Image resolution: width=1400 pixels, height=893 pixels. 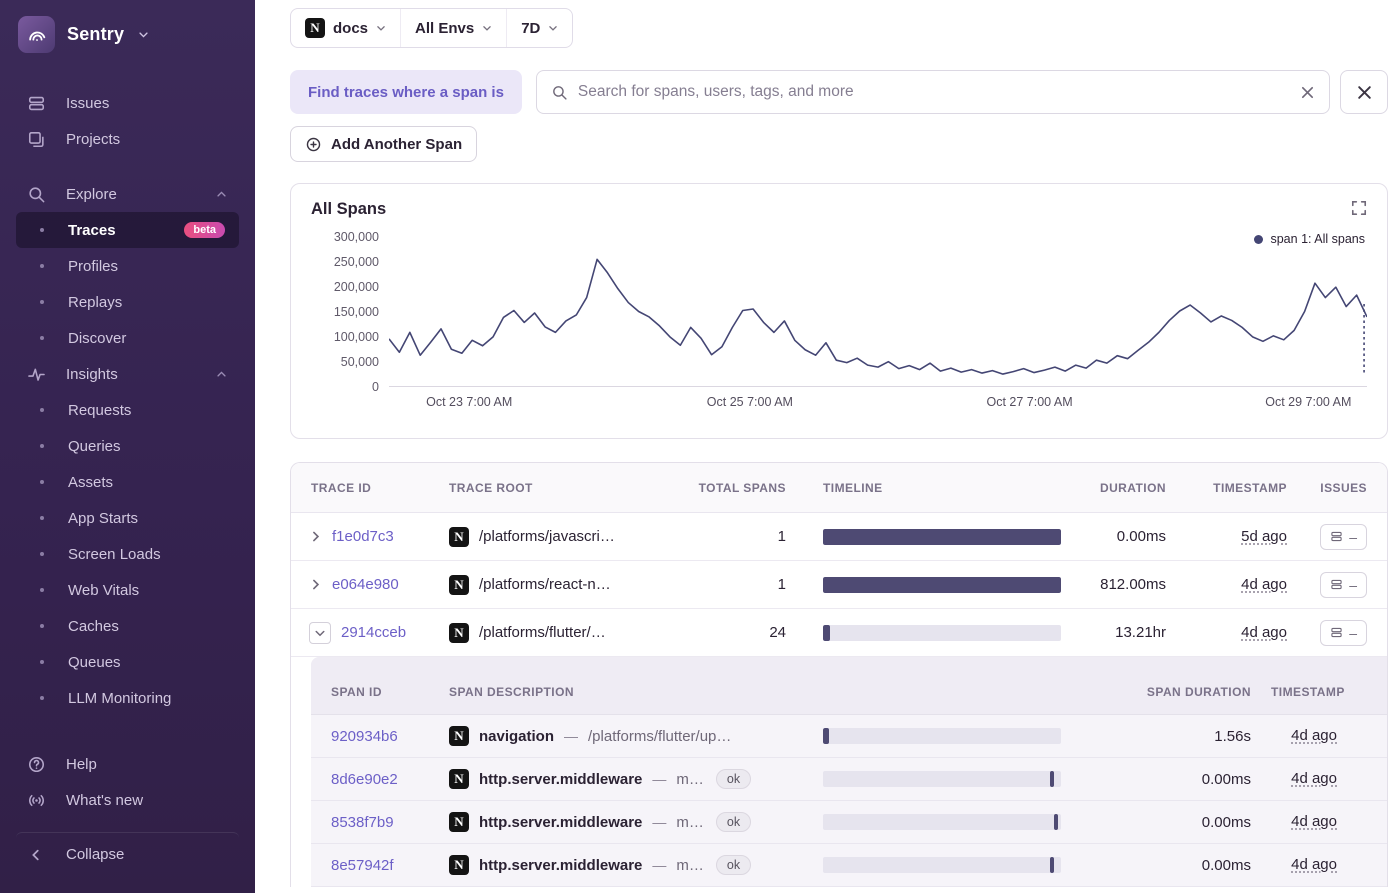 I want to click on sidebar-item-label: Web Vitals, so click(x=104, y=590).